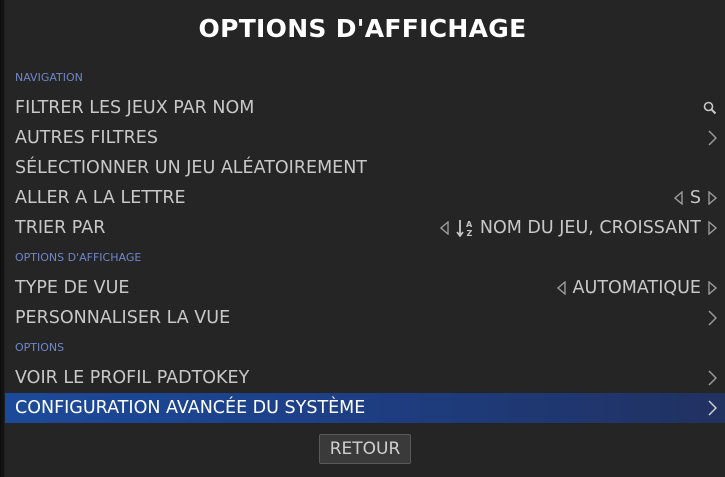 The image size is (725, 477). What do you see at coordinates (710, 108) in the screenshot?
I see `search-icon` at bounding box center [710, 108].